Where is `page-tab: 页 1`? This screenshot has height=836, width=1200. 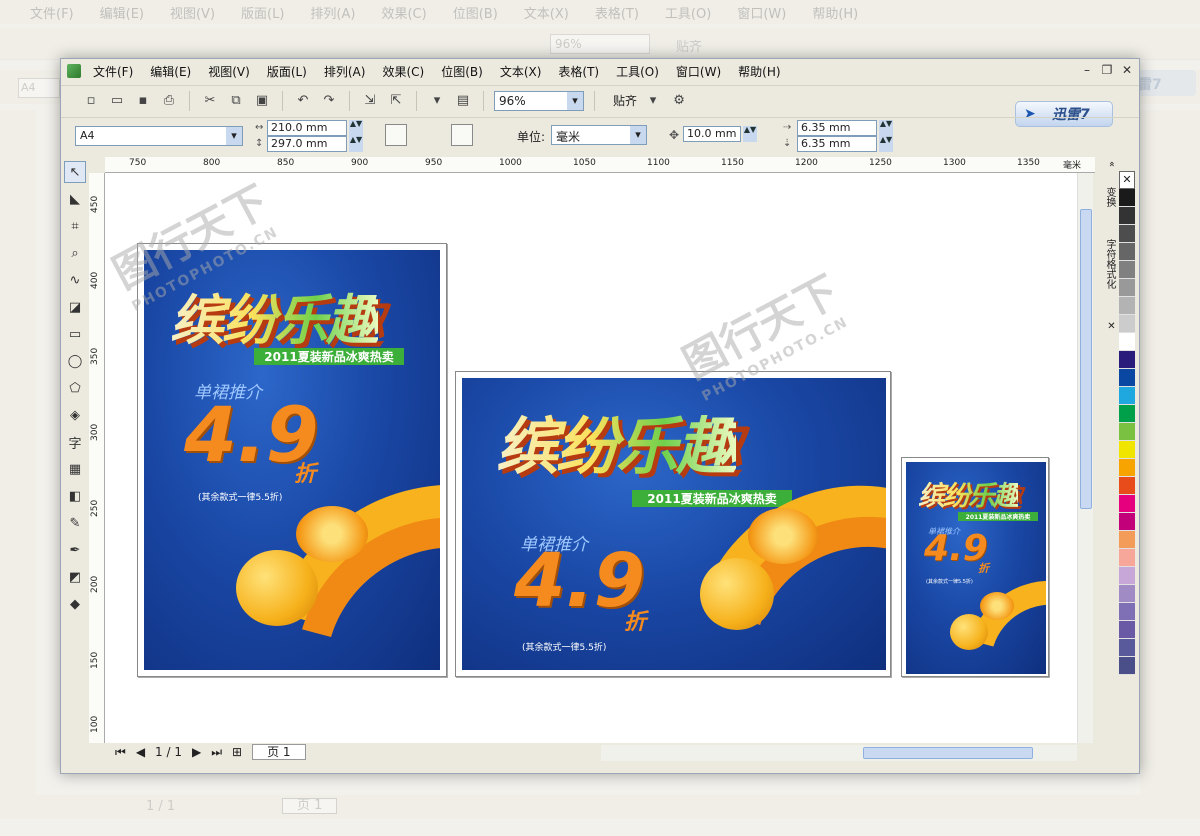
page-tab: 页 1 is located at coordinates (279, 752).